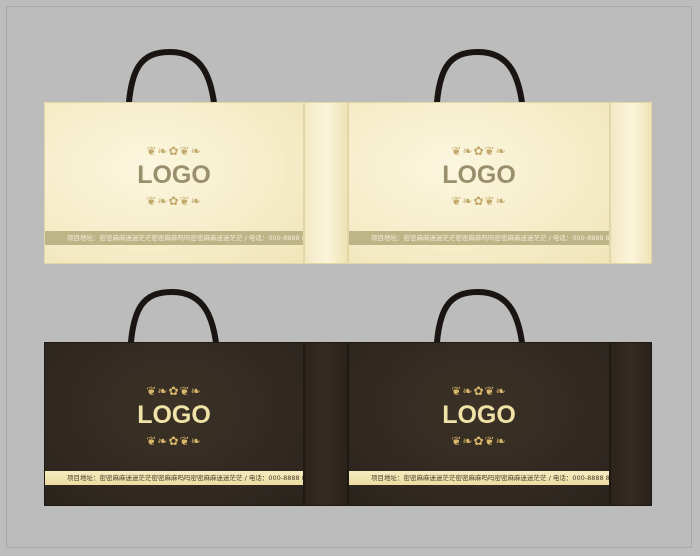  I want to click on dark-bag-side-gusset, so click(326, 424).